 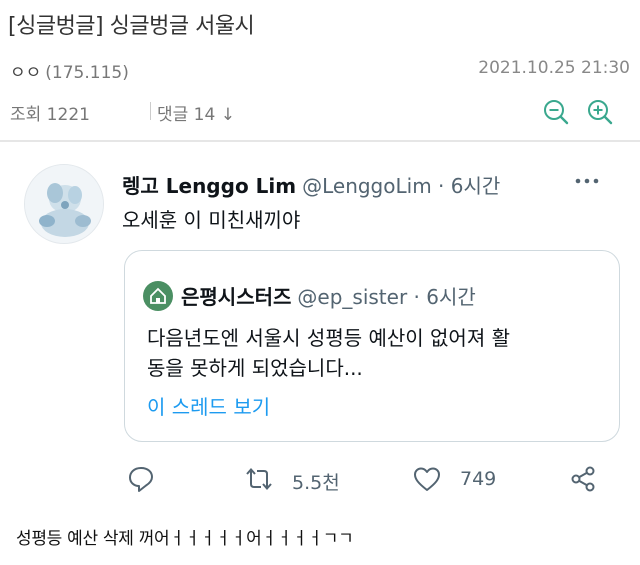 What do you see at coordinates (320, 70) in the screenshot?
I see `post-meta: ㅇㅇ (175.115) 2021.10.25 21:30` at bounding box center [320, 70].